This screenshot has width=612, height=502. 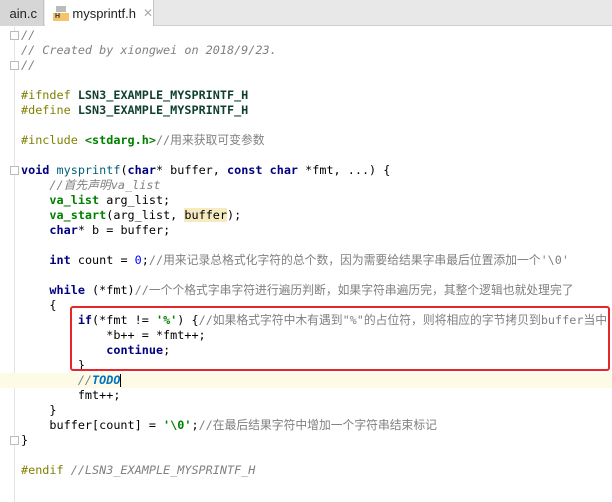 I want to click on code-token: #include, so click(x=53, y=140).